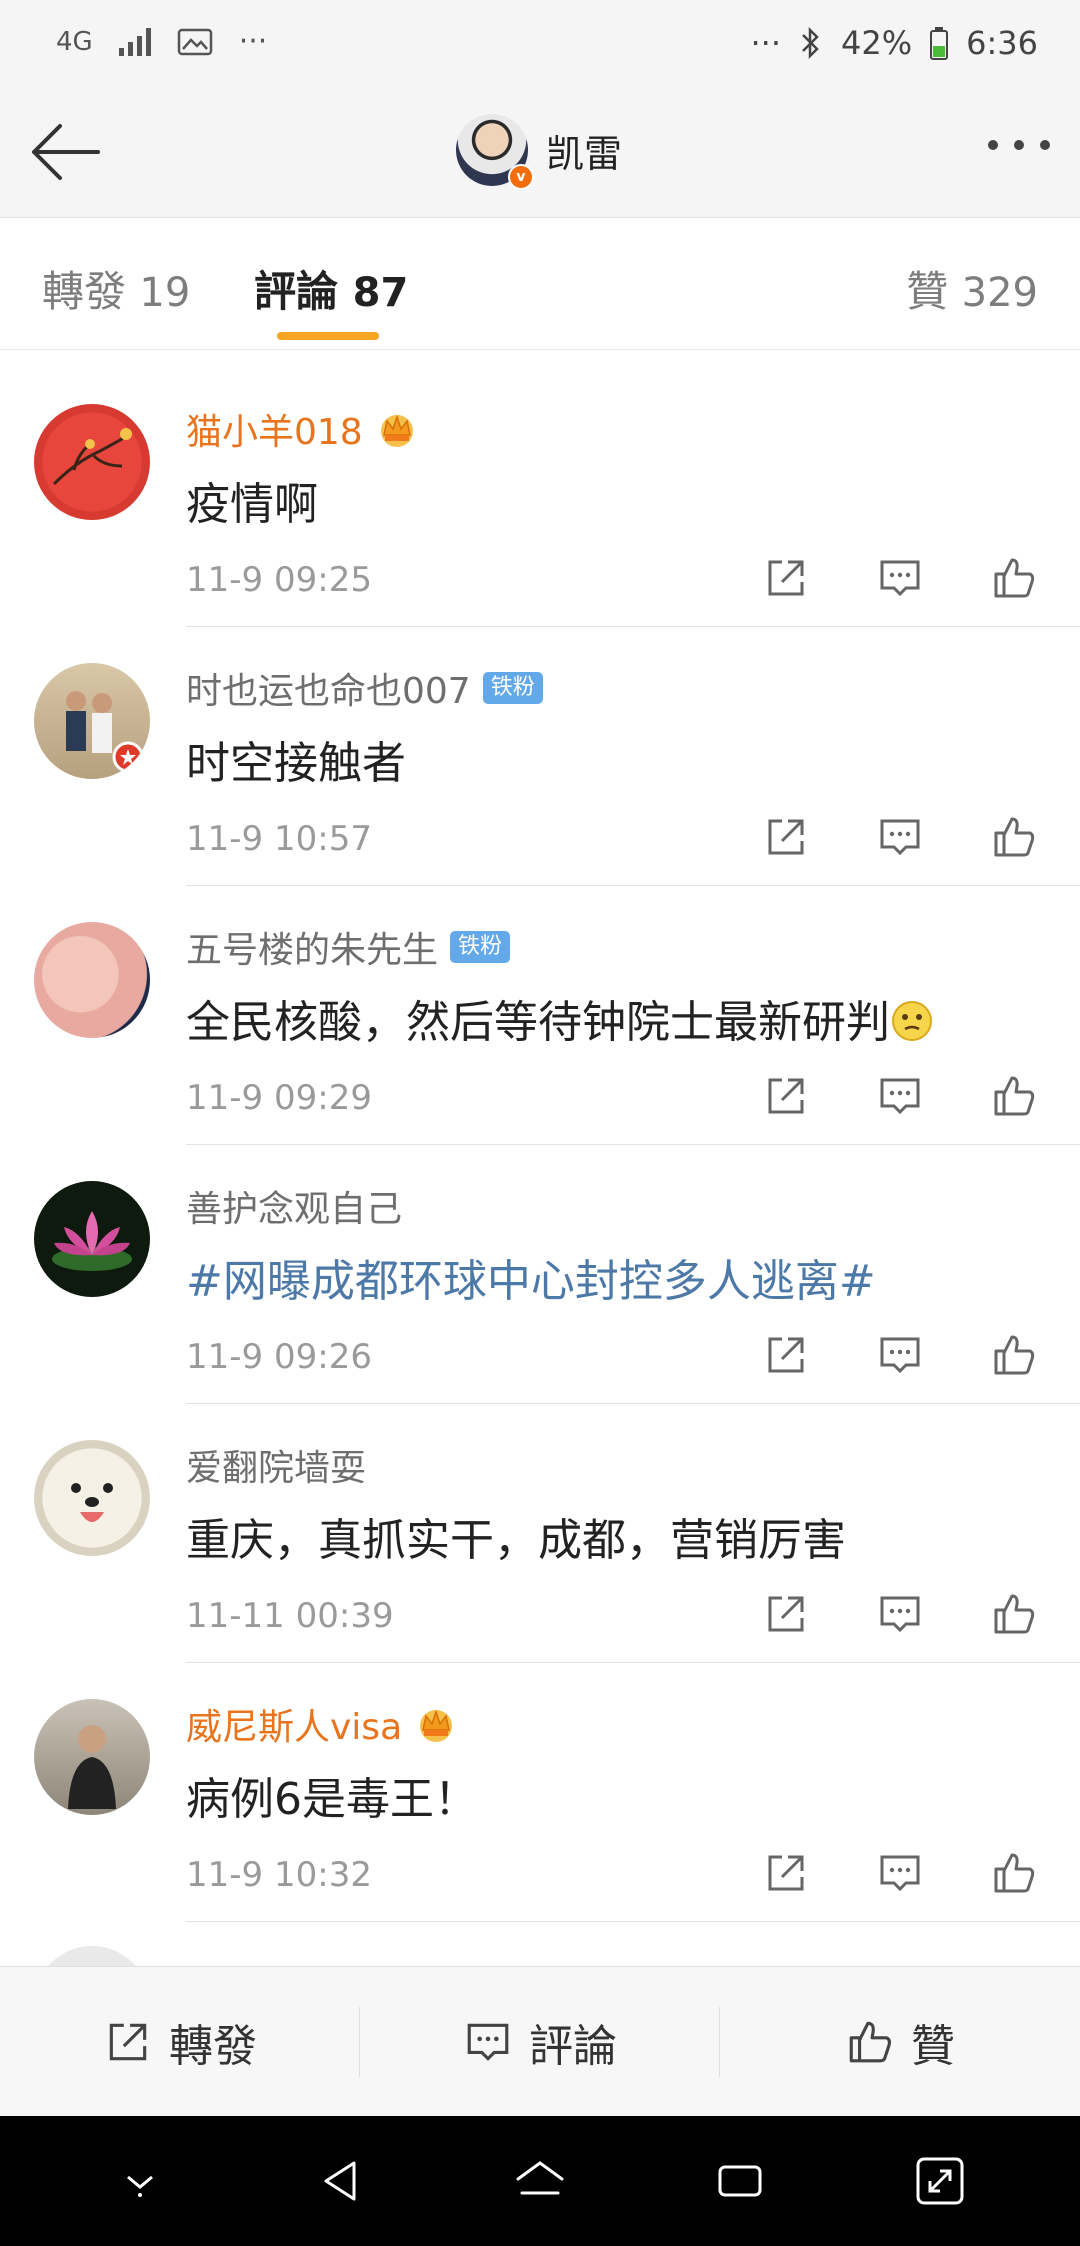 Image resolution: width=1080 pixels, height=2246 pixels. What do you see at coordinates (165, 293) in the screenshot?
I see `tab-repost-count: 19` at bounding box center [165, 293].